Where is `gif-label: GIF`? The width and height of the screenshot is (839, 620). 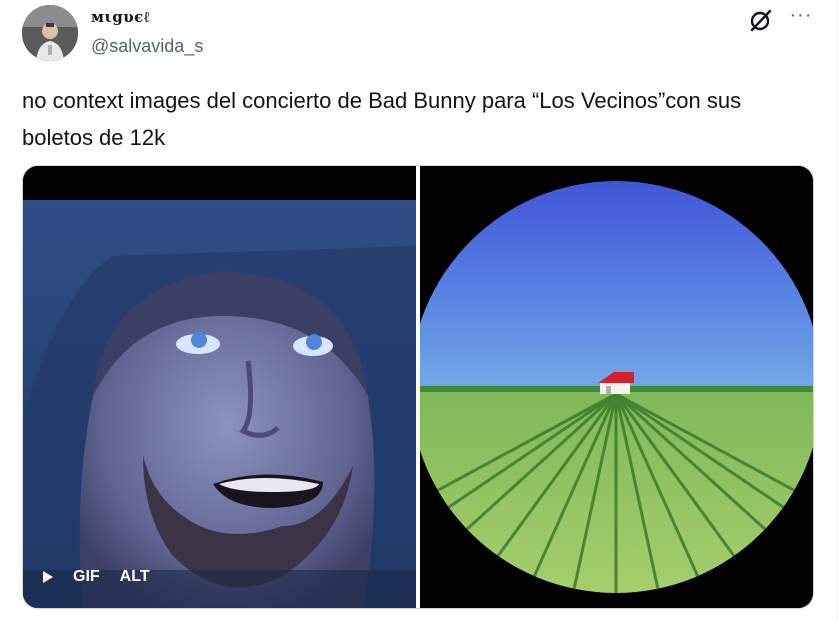
gif-label: GIF is located at coordinates (86, 576).